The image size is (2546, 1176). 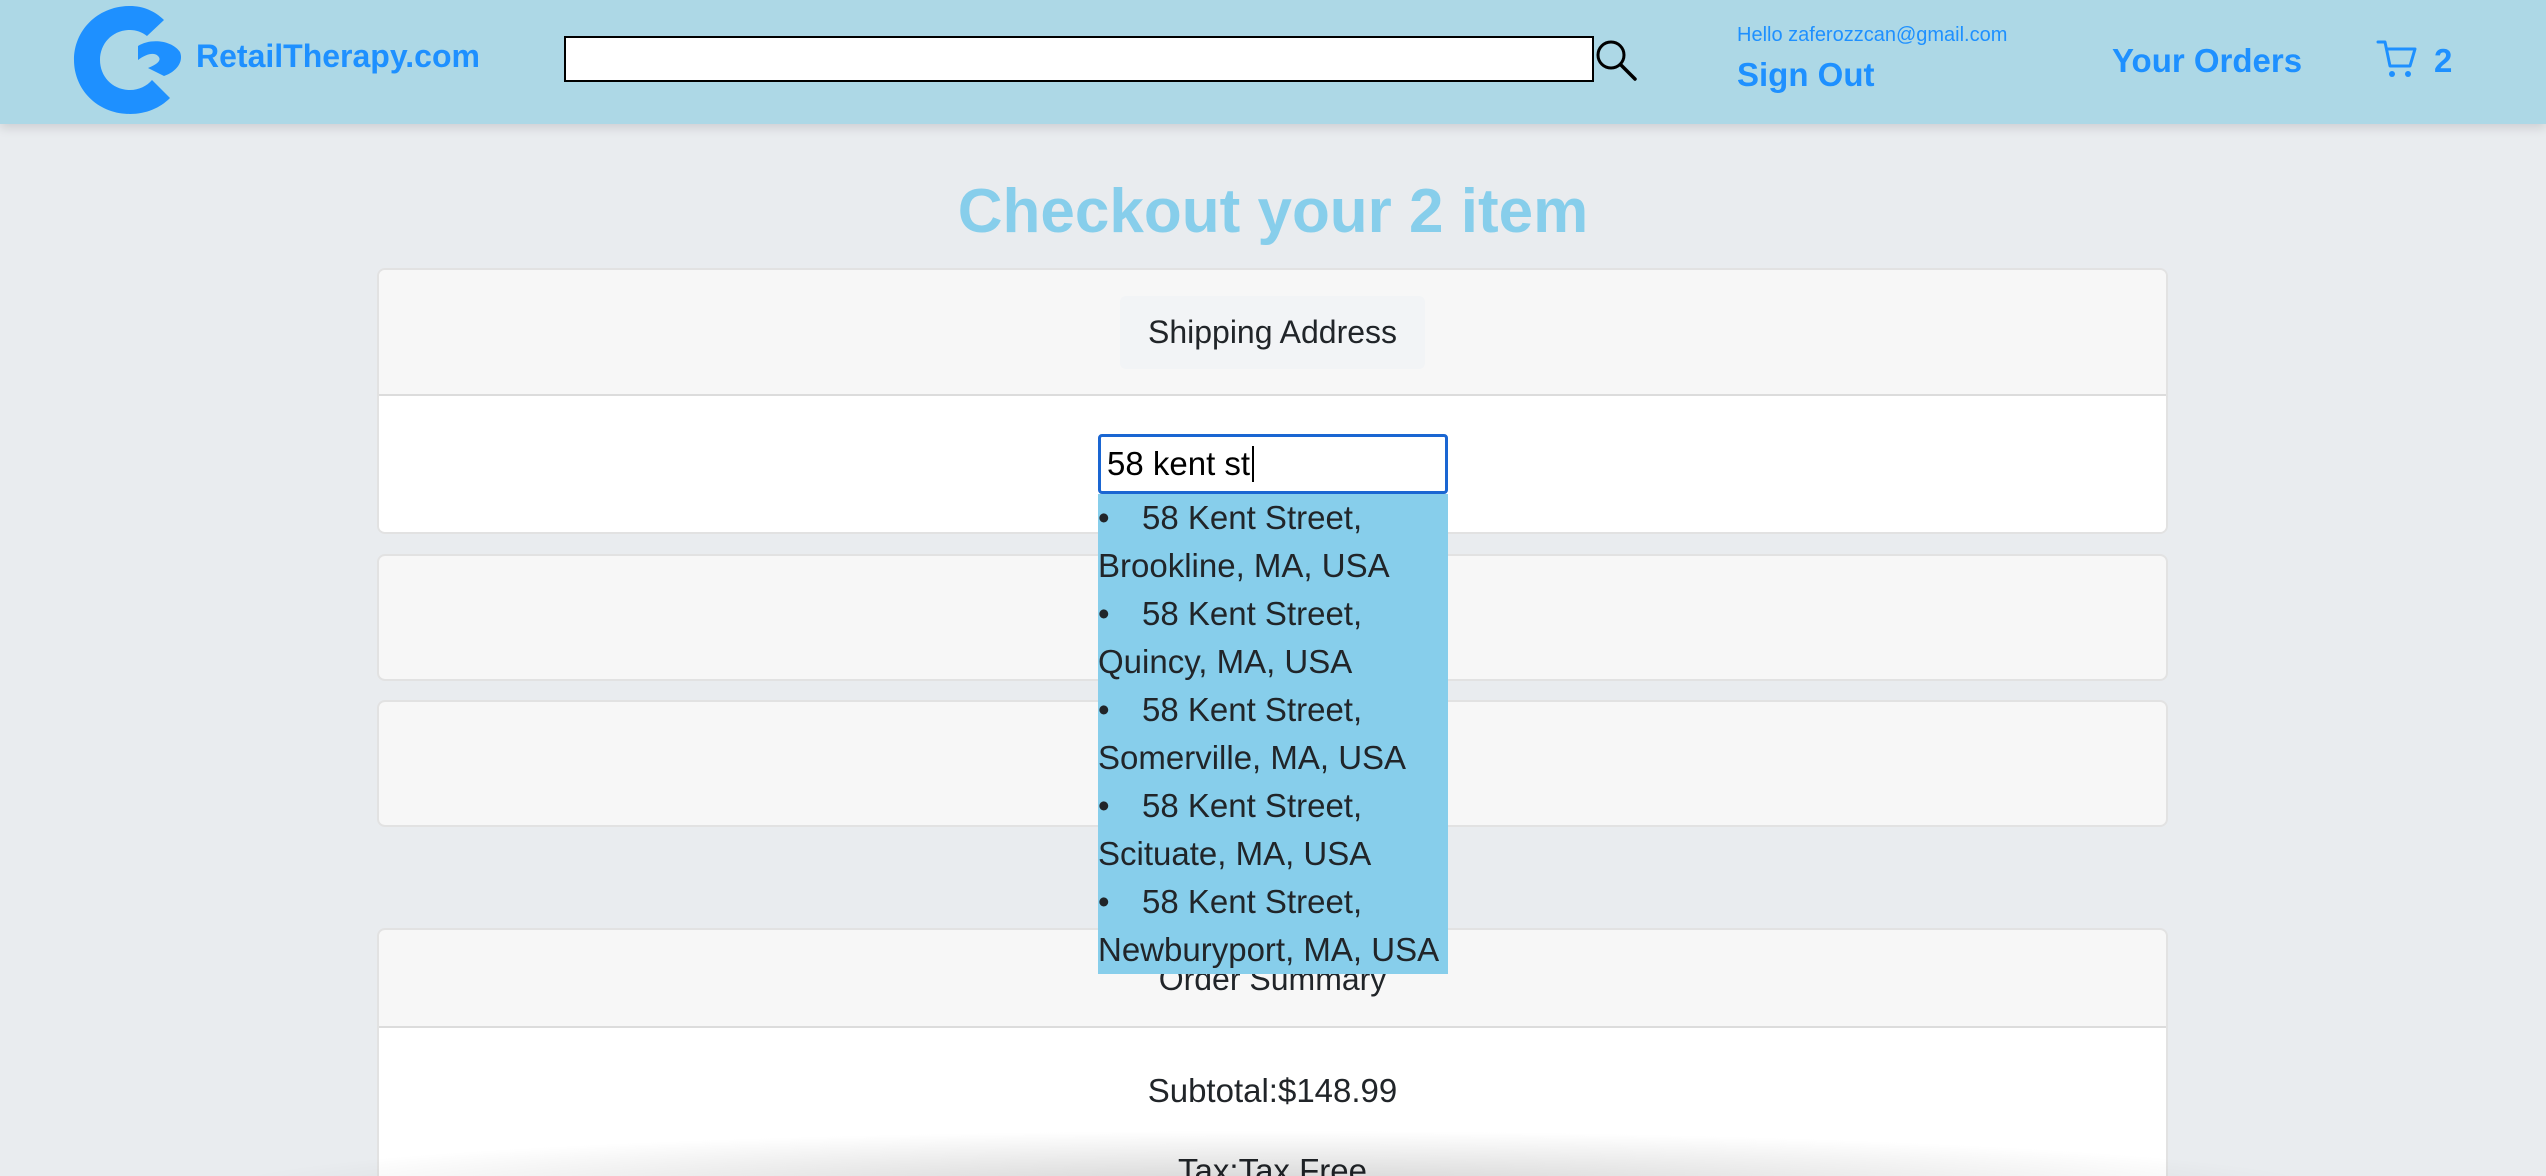 I want to click on suggestion-city: Somerville, MA, USA, so click(x=1252, y=757).